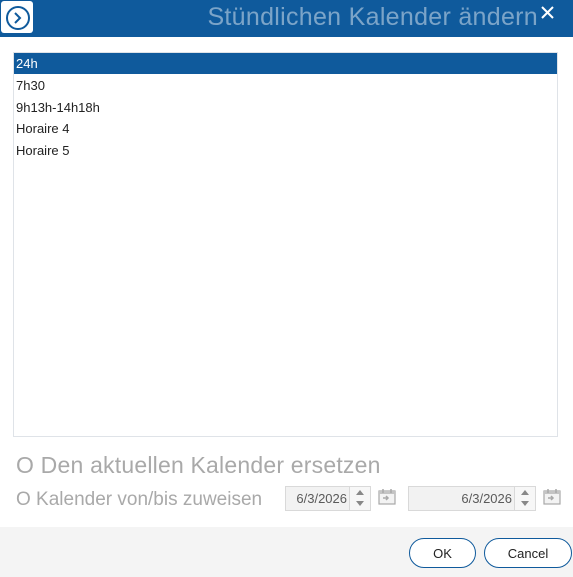 Image resolution: width=573 pixels, height=577 pixels. What do you see at coordinates (472, 498) in the screenshot?
I see `date-to-field: 6/3/2026` at bounding box center [472, 498].